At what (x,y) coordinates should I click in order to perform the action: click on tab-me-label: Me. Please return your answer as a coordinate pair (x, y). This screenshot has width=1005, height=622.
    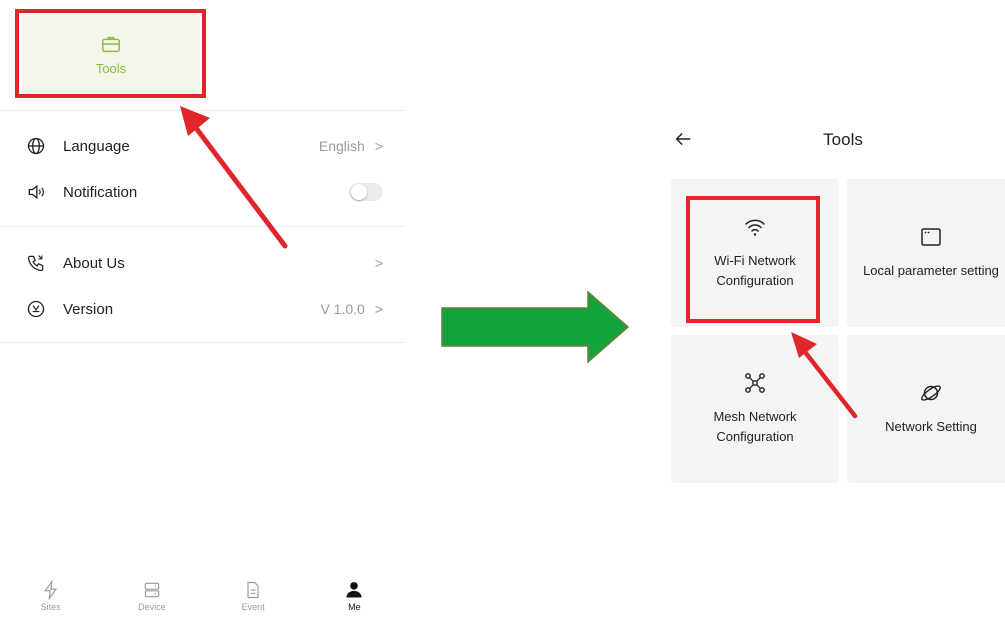
    Looking at the image, I should click on (354, 607).